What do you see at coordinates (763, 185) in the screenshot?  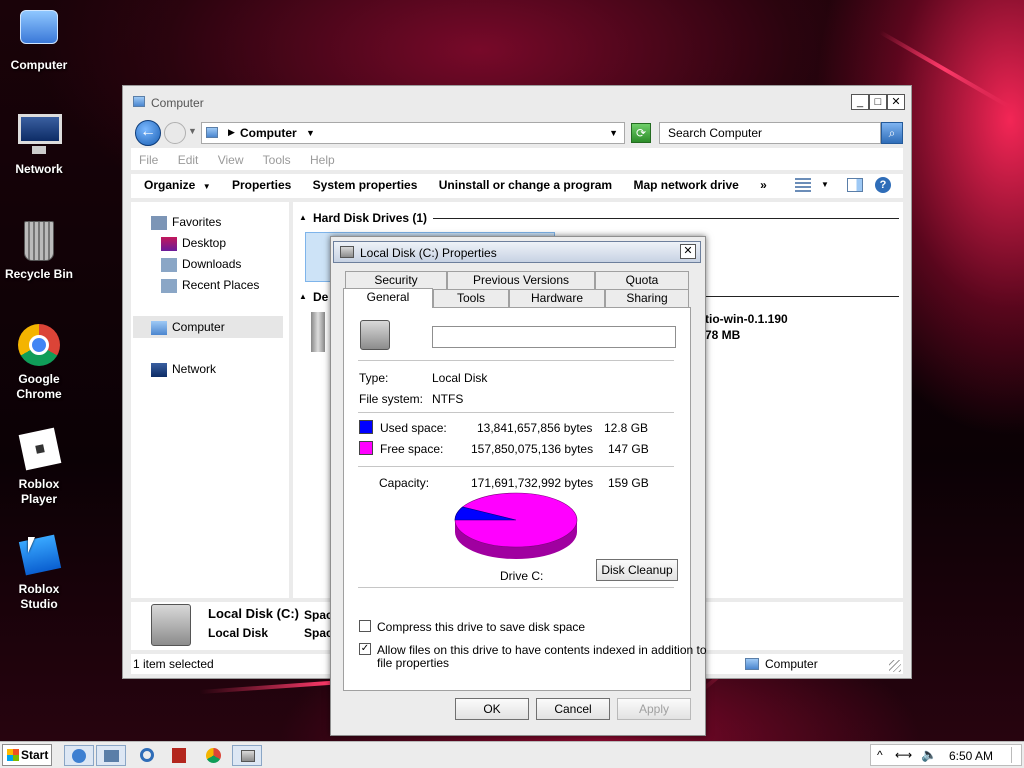 I see `more-commands-button: »` at bounding box center [763, 185].